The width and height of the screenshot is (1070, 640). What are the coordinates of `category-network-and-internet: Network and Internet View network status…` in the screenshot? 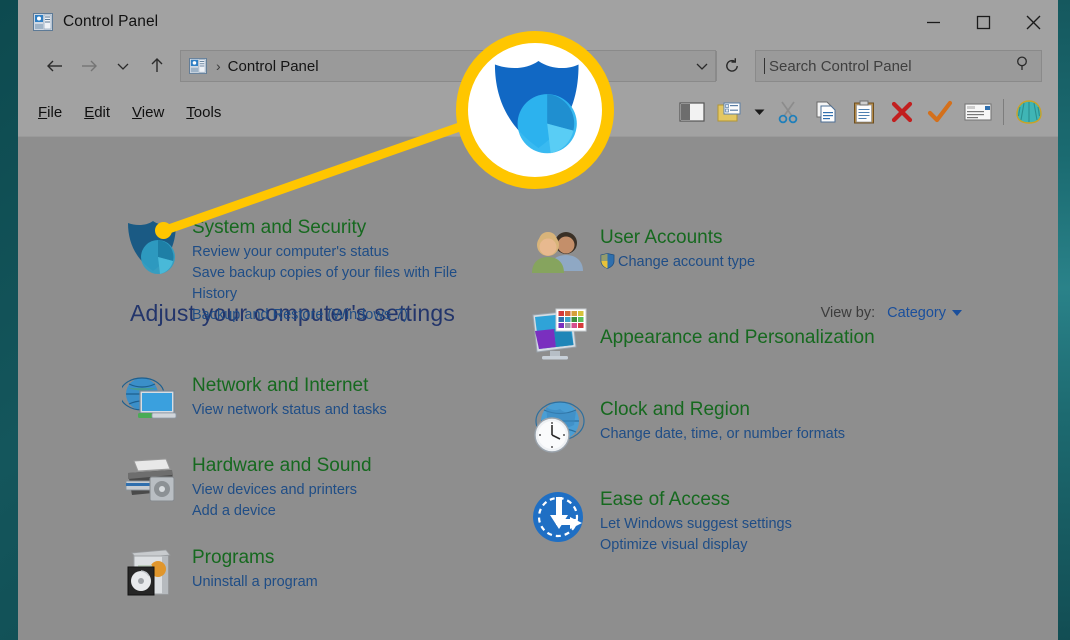 It's located at (254, 401).